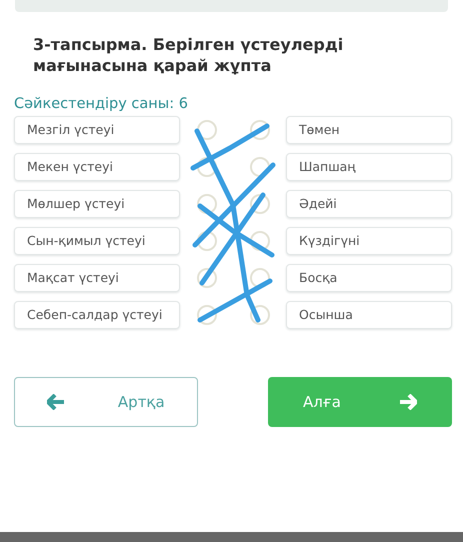 Image resolution: width=463 pixels, height=542 pixels. Describe the element at coordinates (97, 241) in the screenshot. I see `answer-option: Сын-қимыл үстеуі` at that location.